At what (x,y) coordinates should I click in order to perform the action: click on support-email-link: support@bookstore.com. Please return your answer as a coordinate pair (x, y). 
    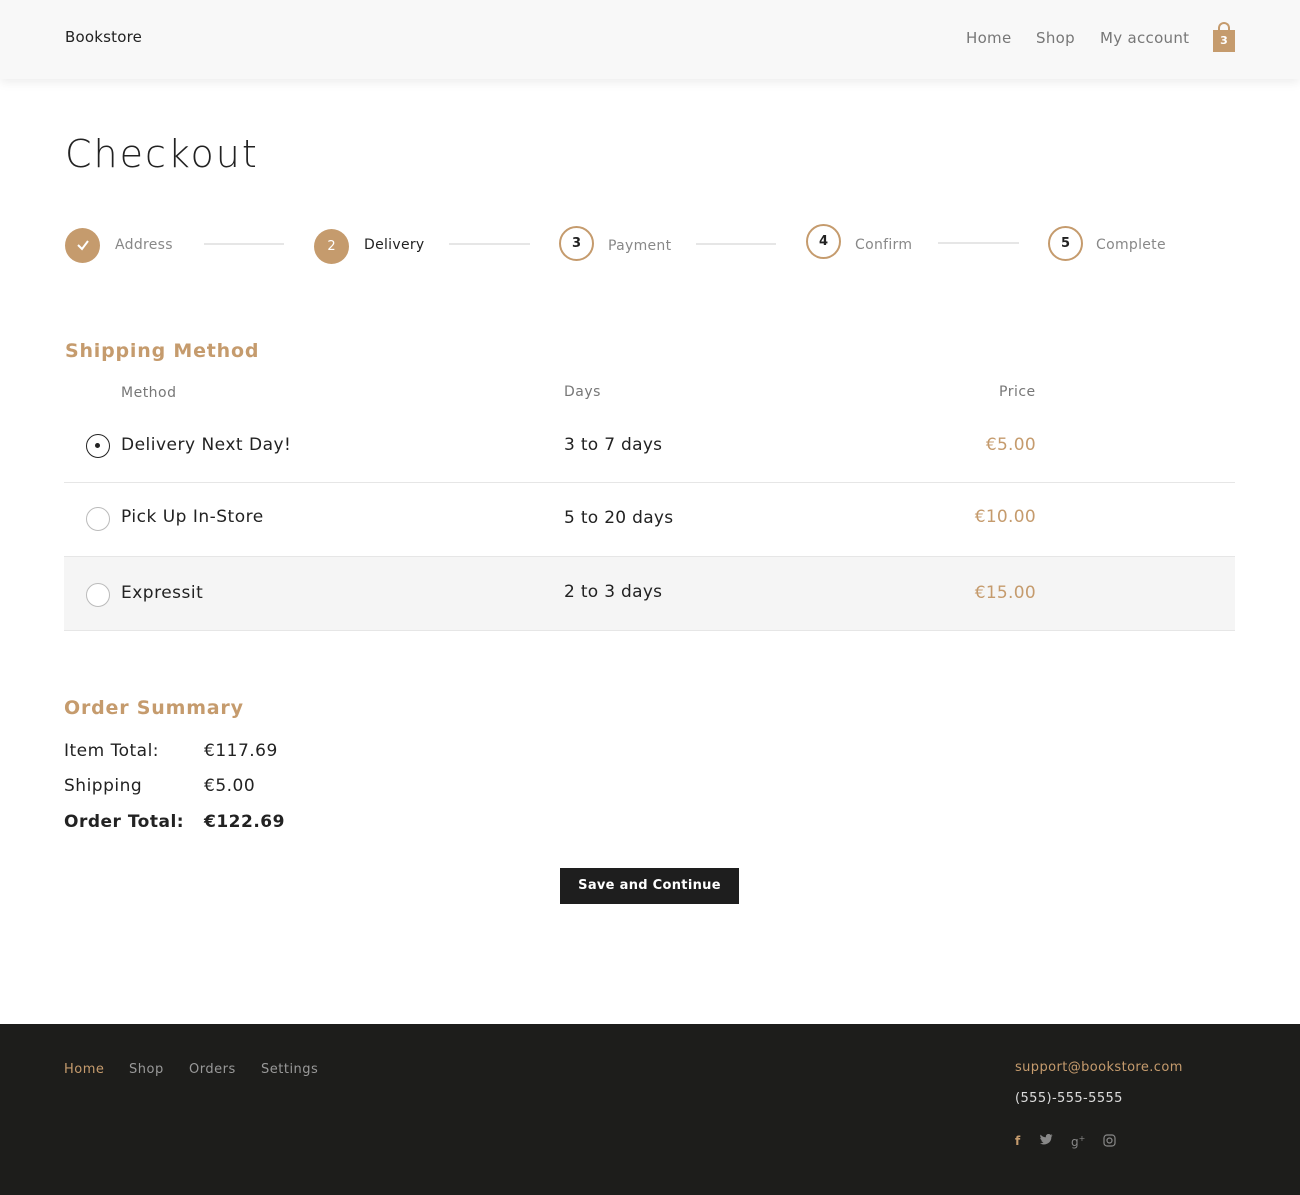
    Looking at the image, I should click on (1099, 1067).